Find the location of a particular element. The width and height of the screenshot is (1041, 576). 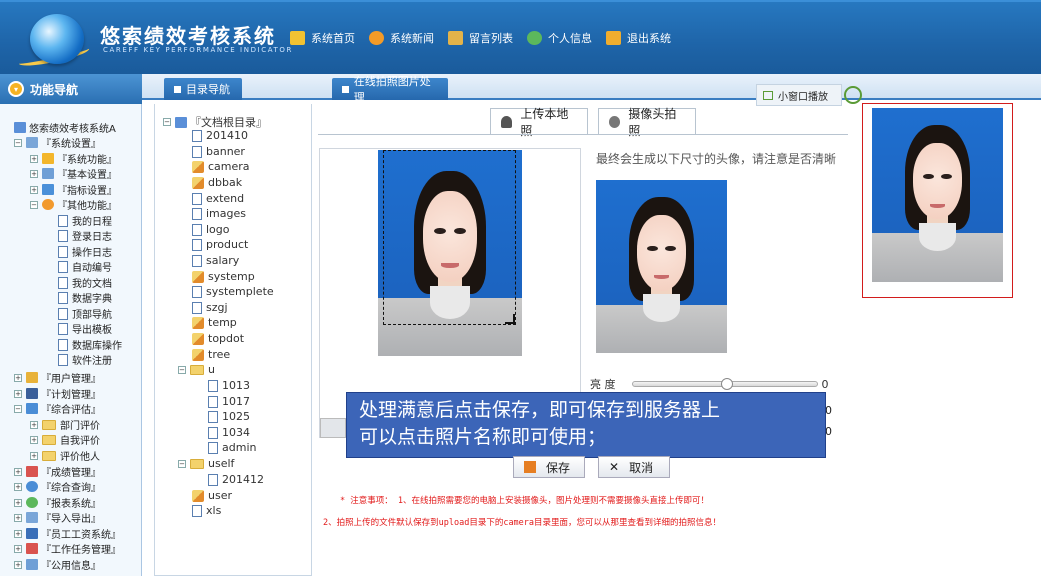

tree-item-user-management: + 『用户管理』 is located at coordinates (57, 377).